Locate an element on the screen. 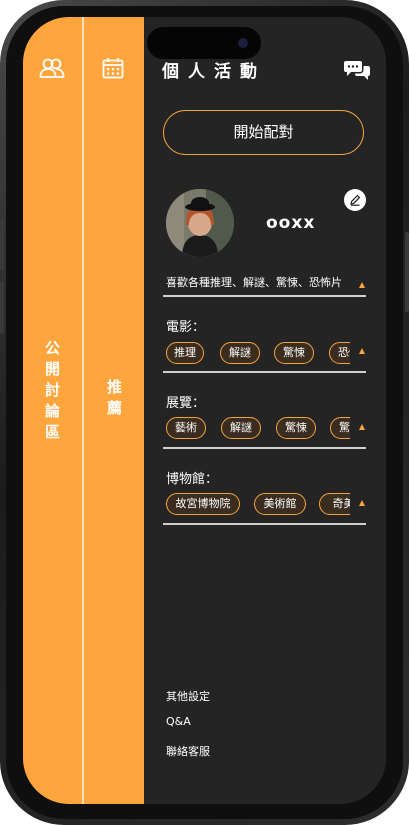 This screenshot has width=409, height=825. edit-profile-button is located at coordinates (355, 200).